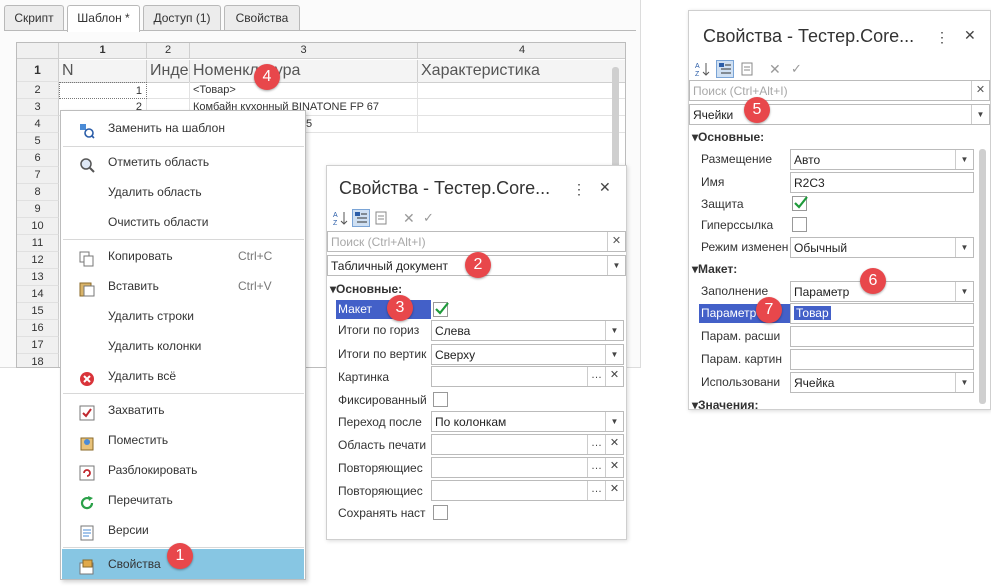  What do you see at coordinates (441, 309) in the screenshot?
I see `prop-layout-checkbox` at bounding box center [441, 309].